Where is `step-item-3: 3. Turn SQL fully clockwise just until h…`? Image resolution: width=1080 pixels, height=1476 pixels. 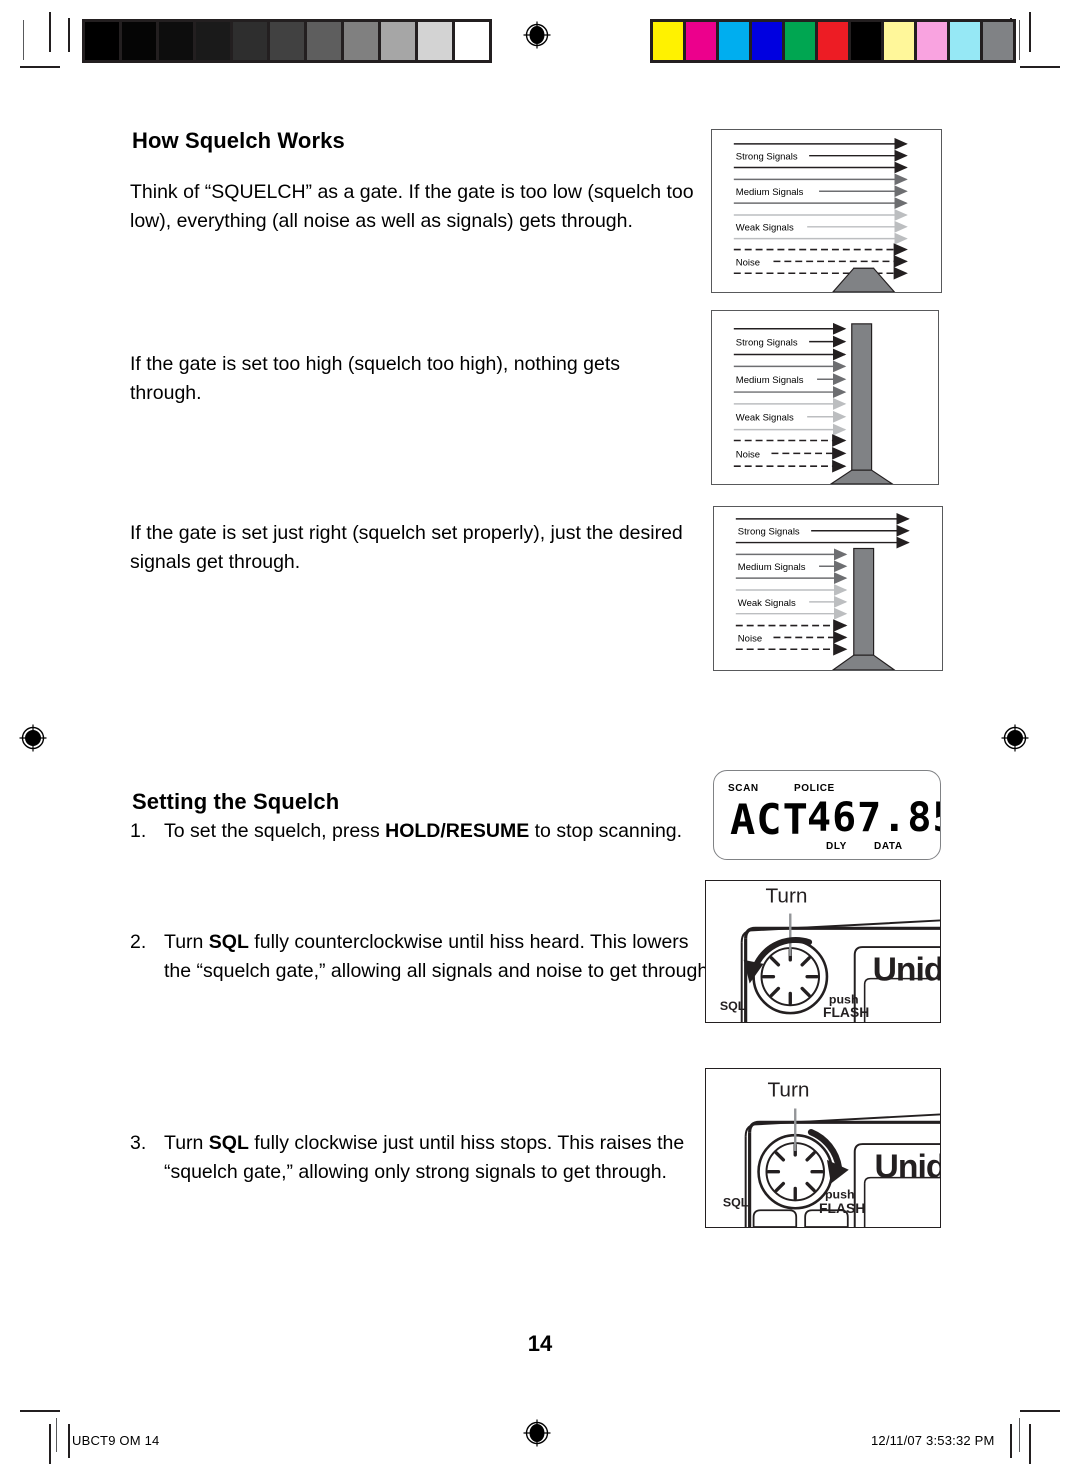
step-item-3: 3. Turn SQL fully clockwise just until h… is located at coordinates (425, 1158).